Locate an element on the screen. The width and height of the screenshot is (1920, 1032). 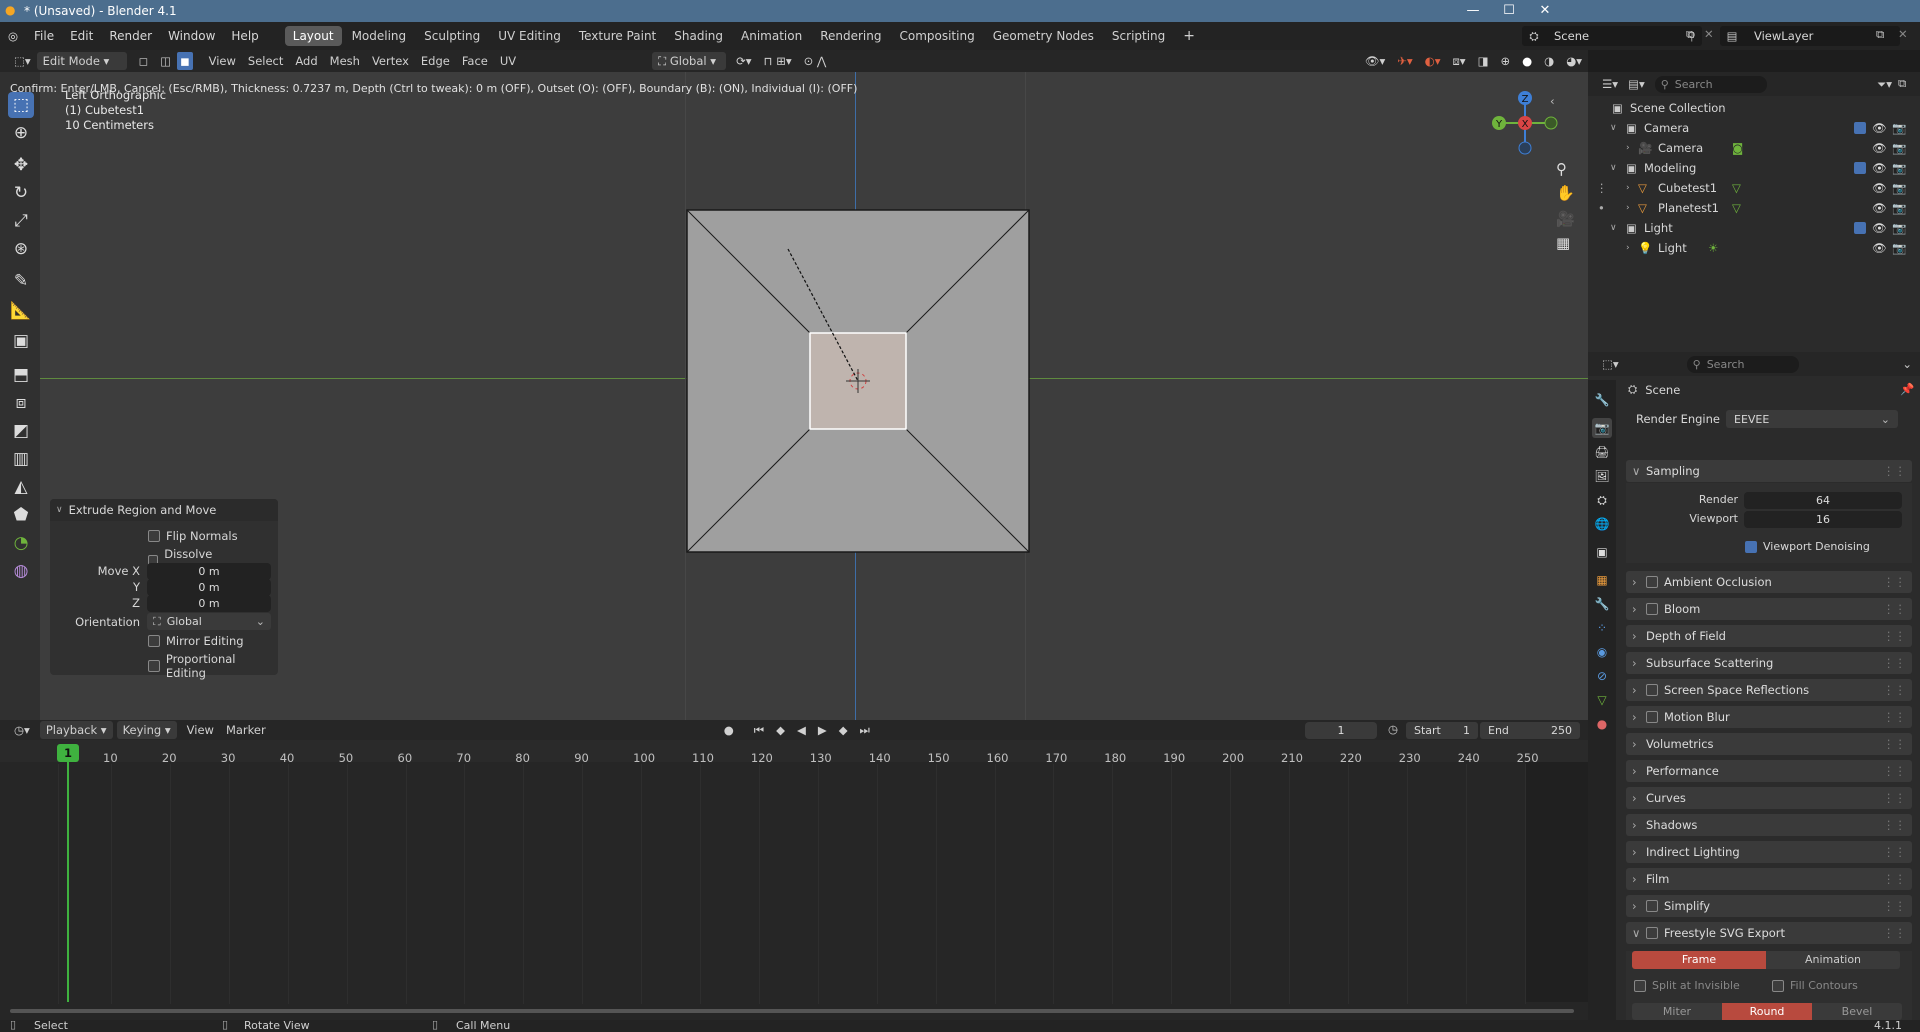
edit-mode-indicator-icon: ⋮ is located at coordinates (1602, 188).